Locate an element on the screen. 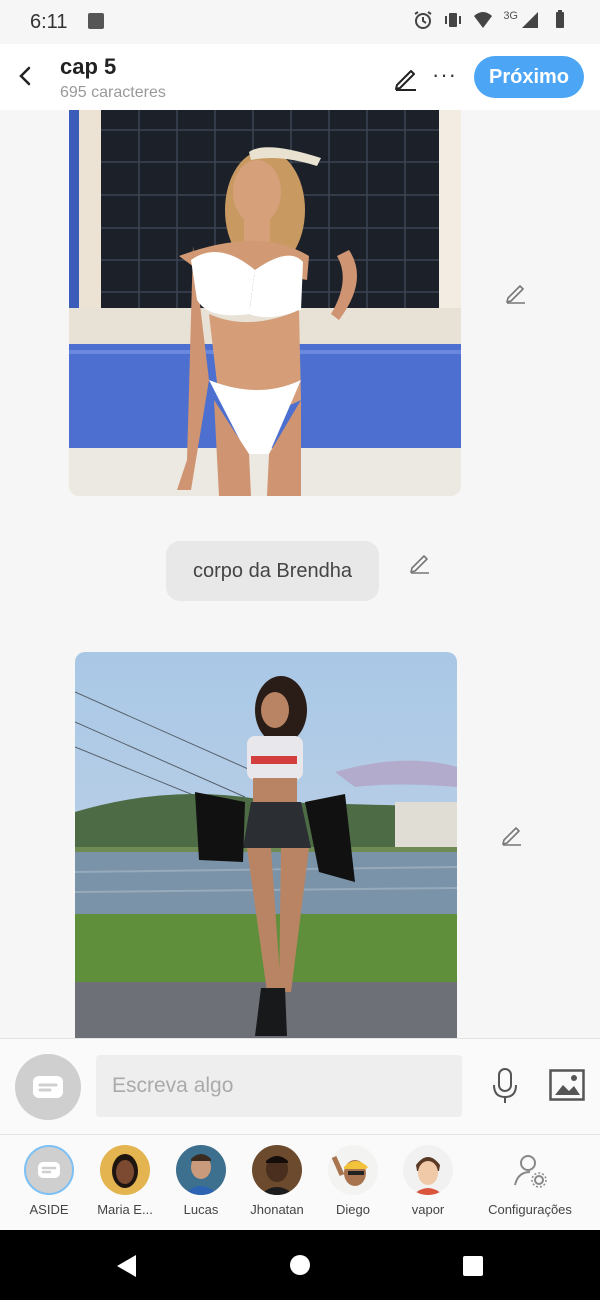 Image resolution: width=600 pixels, height=1300 pixels. nav-back-icon is located at coordinates (126, 1266).